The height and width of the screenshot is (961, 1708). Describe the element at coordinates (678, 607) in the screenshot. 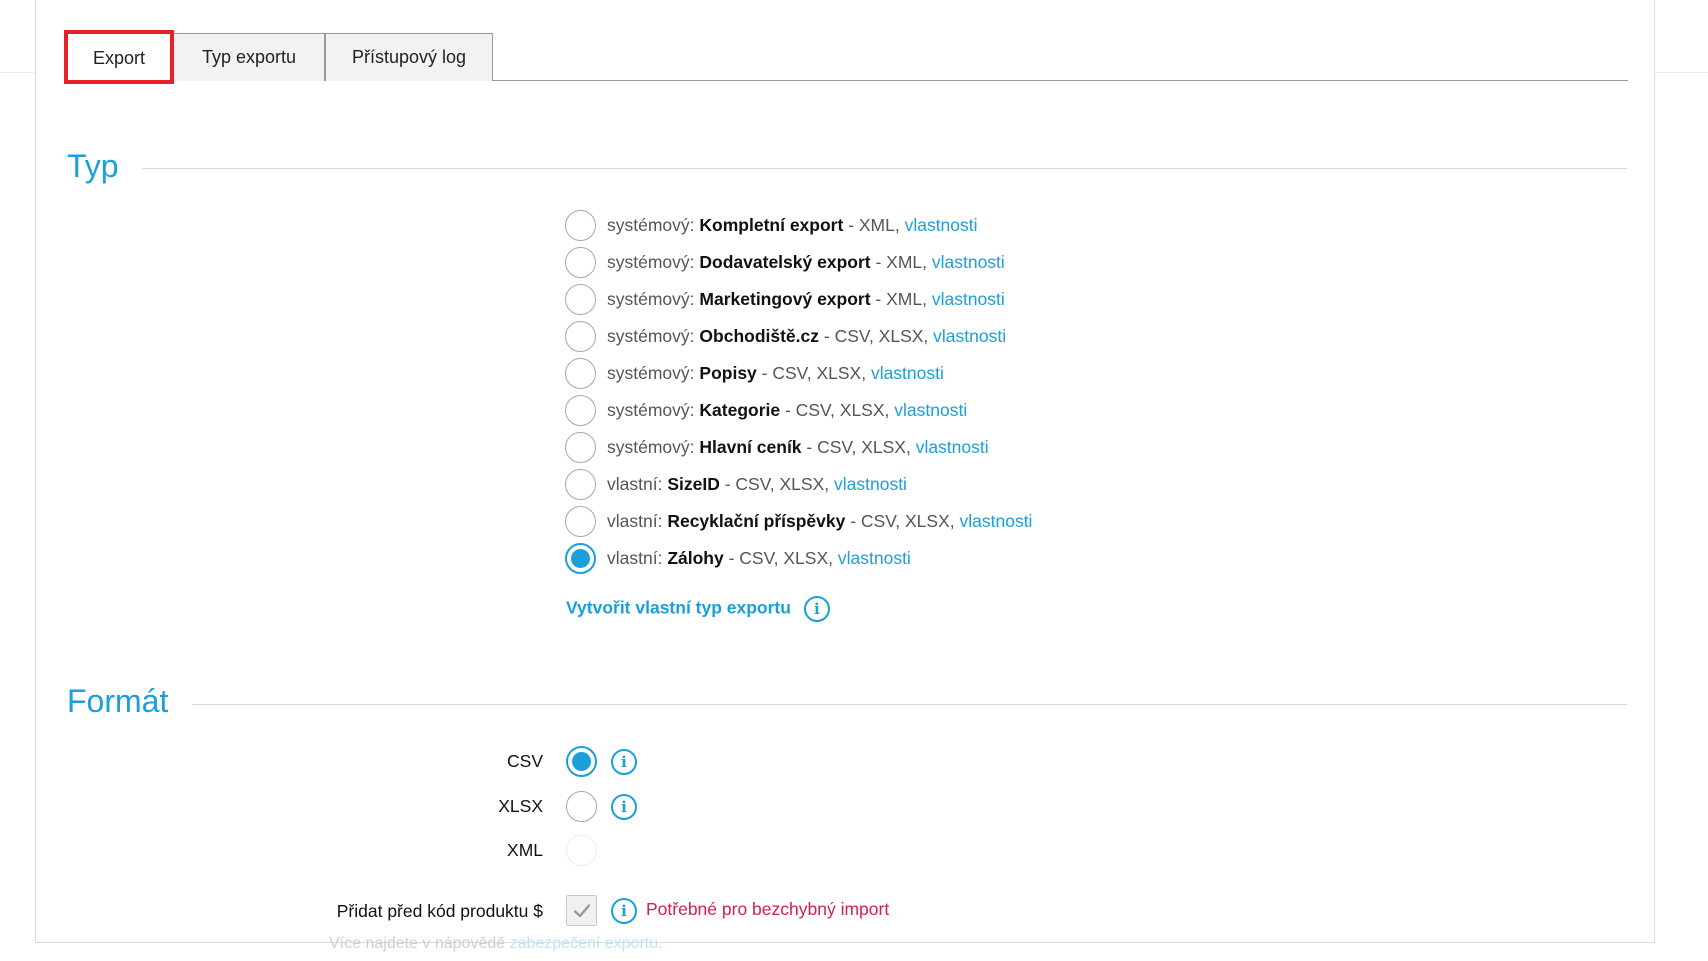

I see `create-link-label: Vytvořit vlastní typ exportu` at that location.